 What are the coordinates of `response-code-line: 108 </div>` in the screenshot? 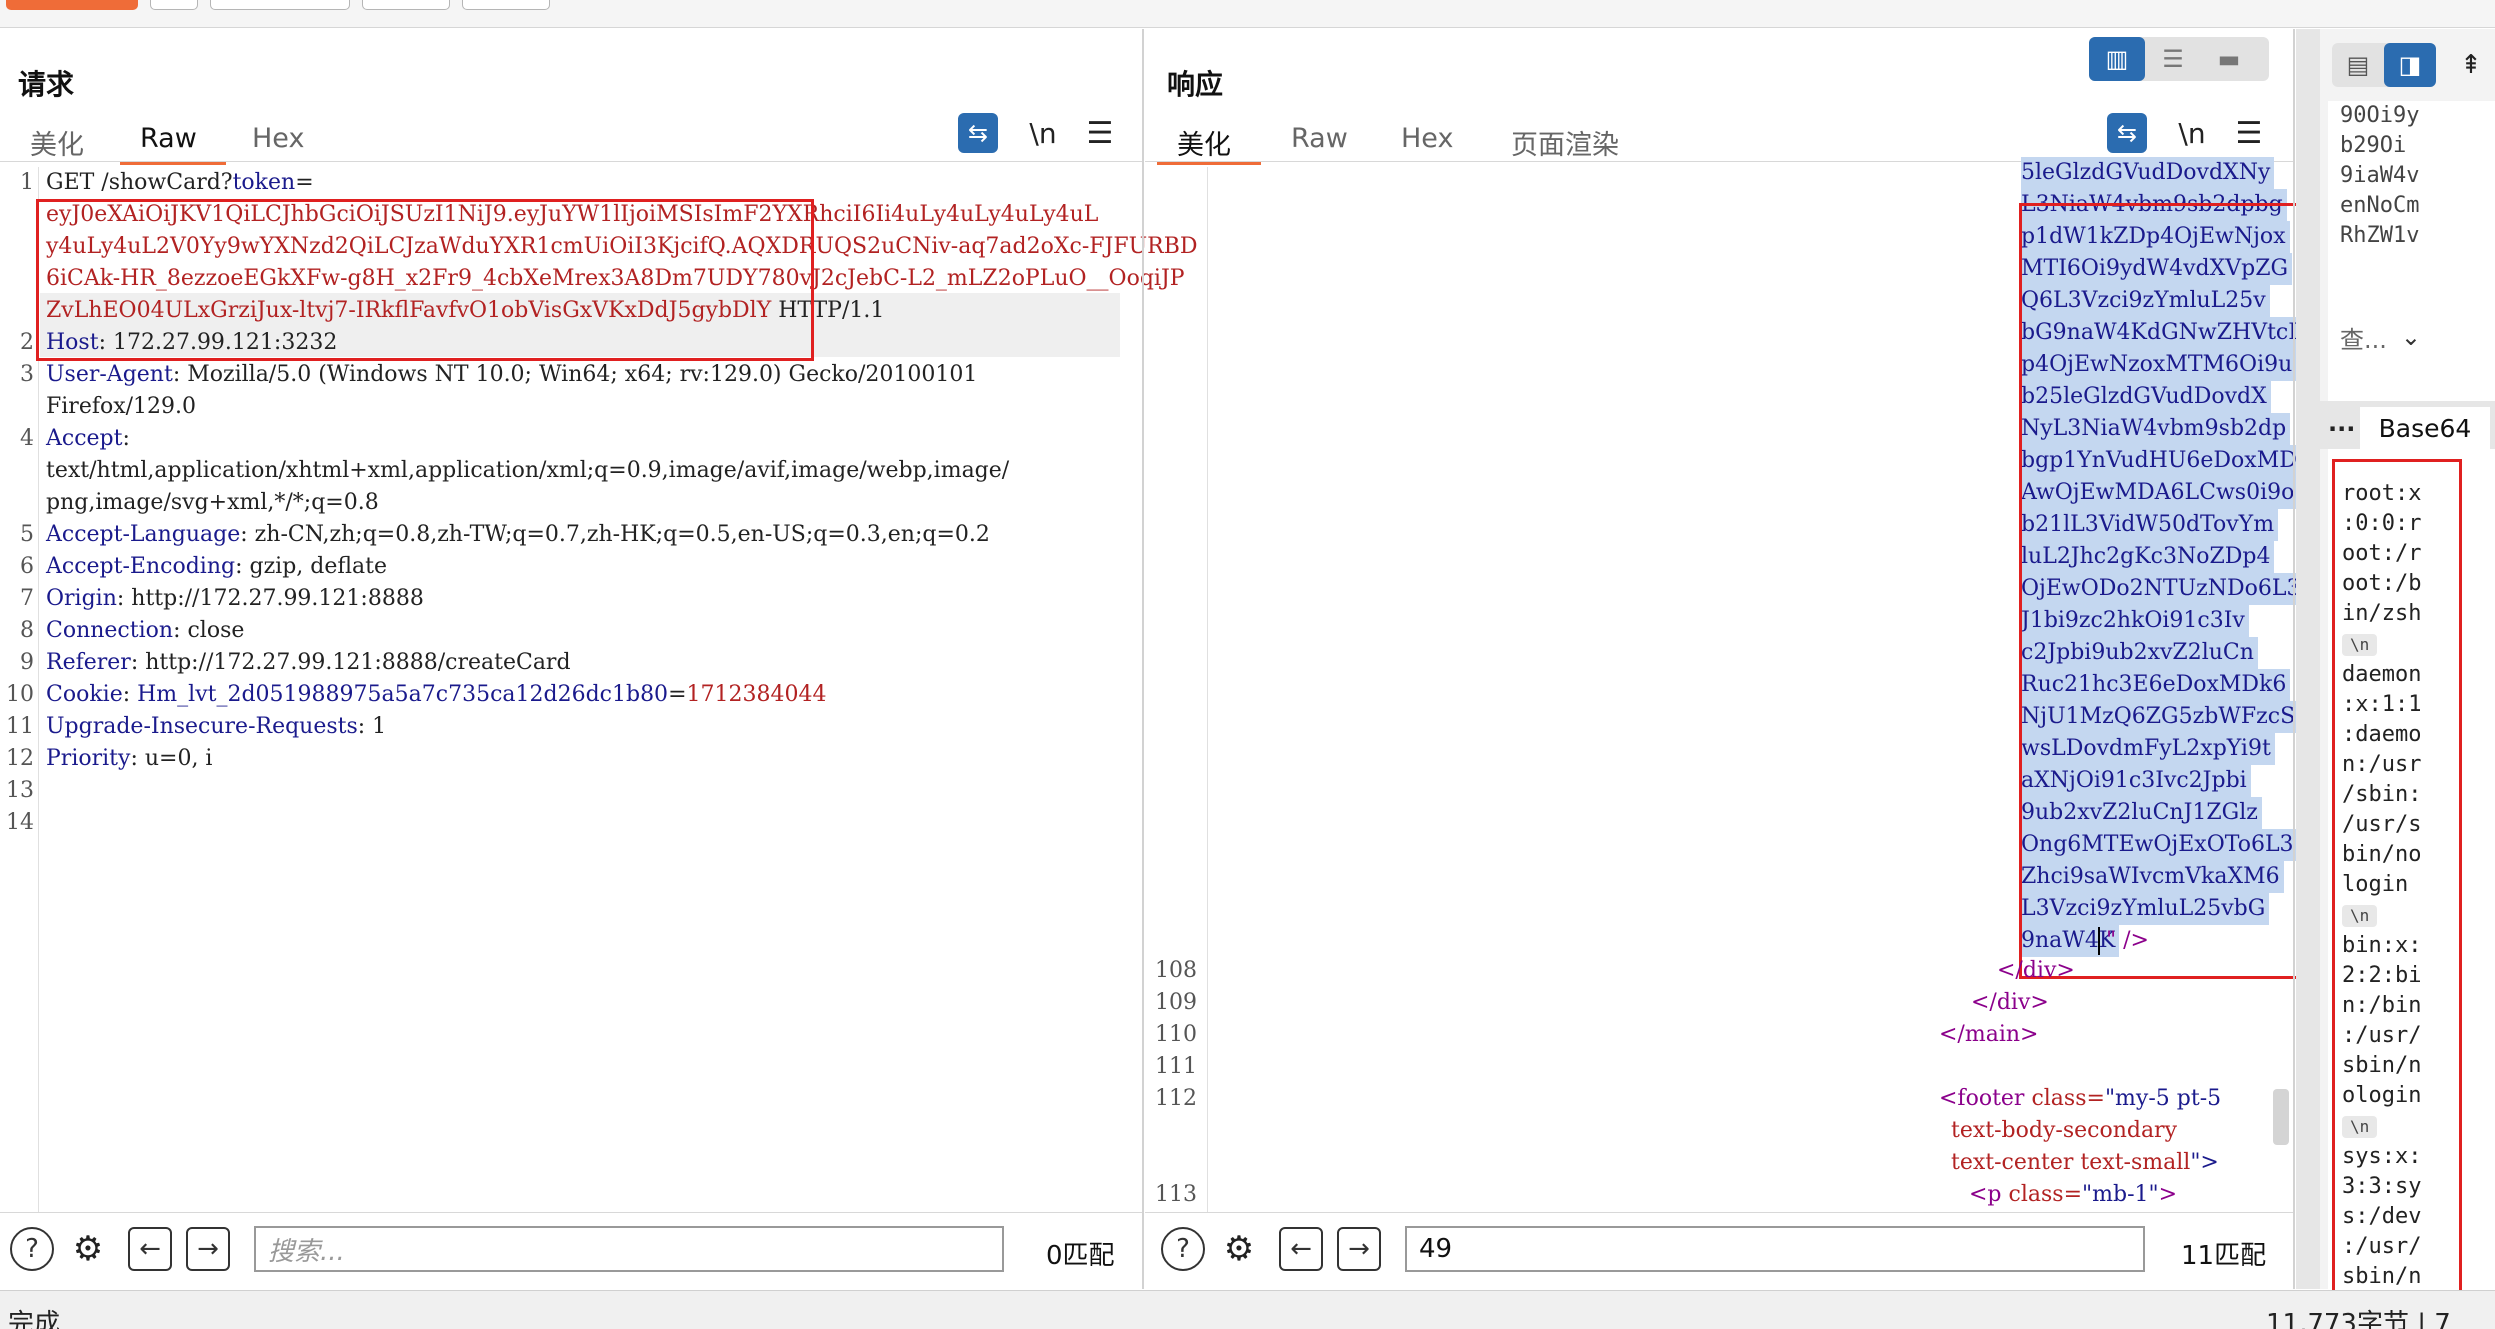 It's located at (1710, 971).